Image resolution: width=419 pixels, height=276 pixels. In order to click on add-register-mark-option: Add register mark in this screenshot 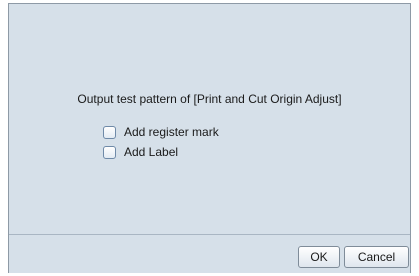, I will do `click(161, 132)`.